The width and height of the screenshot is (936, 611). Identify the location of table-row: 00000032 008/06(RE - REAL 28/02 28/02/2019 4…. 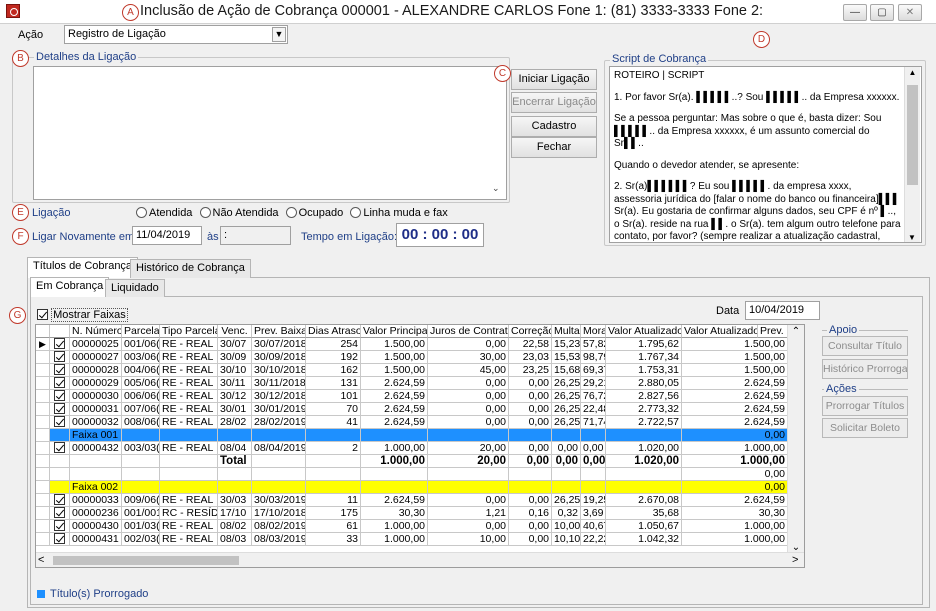
(412, 422).